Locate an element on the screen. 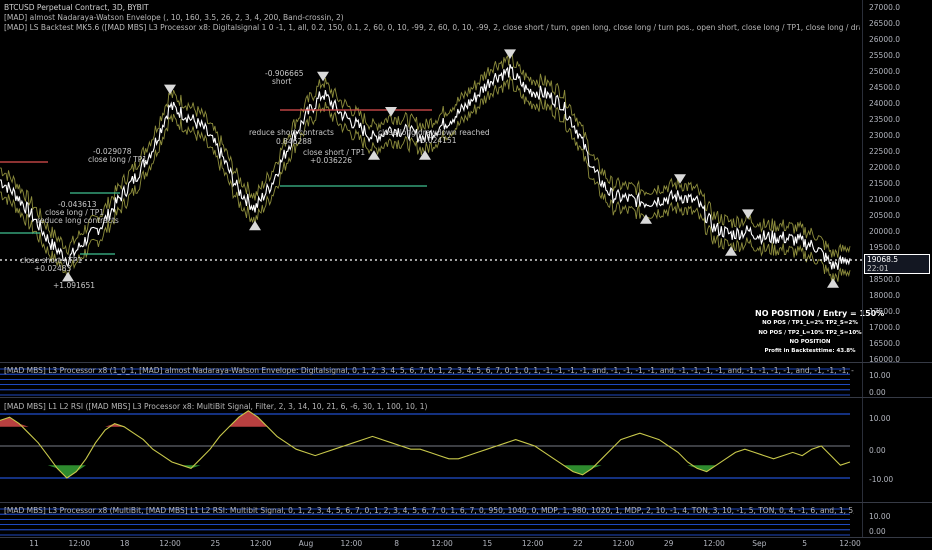 This screenshot has height=550, width=932. processor-axis: 10.00 0.00 is located at coordinates (897, 380).